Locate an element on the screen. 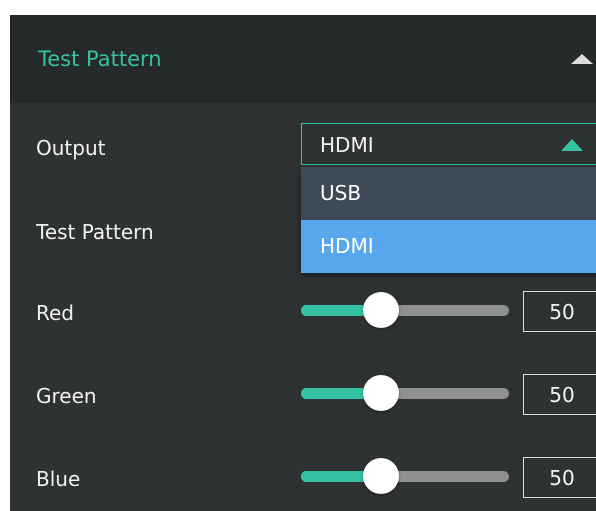 This screenshot has height=511, width=596. green-slider is located at coordinates (405, 394).